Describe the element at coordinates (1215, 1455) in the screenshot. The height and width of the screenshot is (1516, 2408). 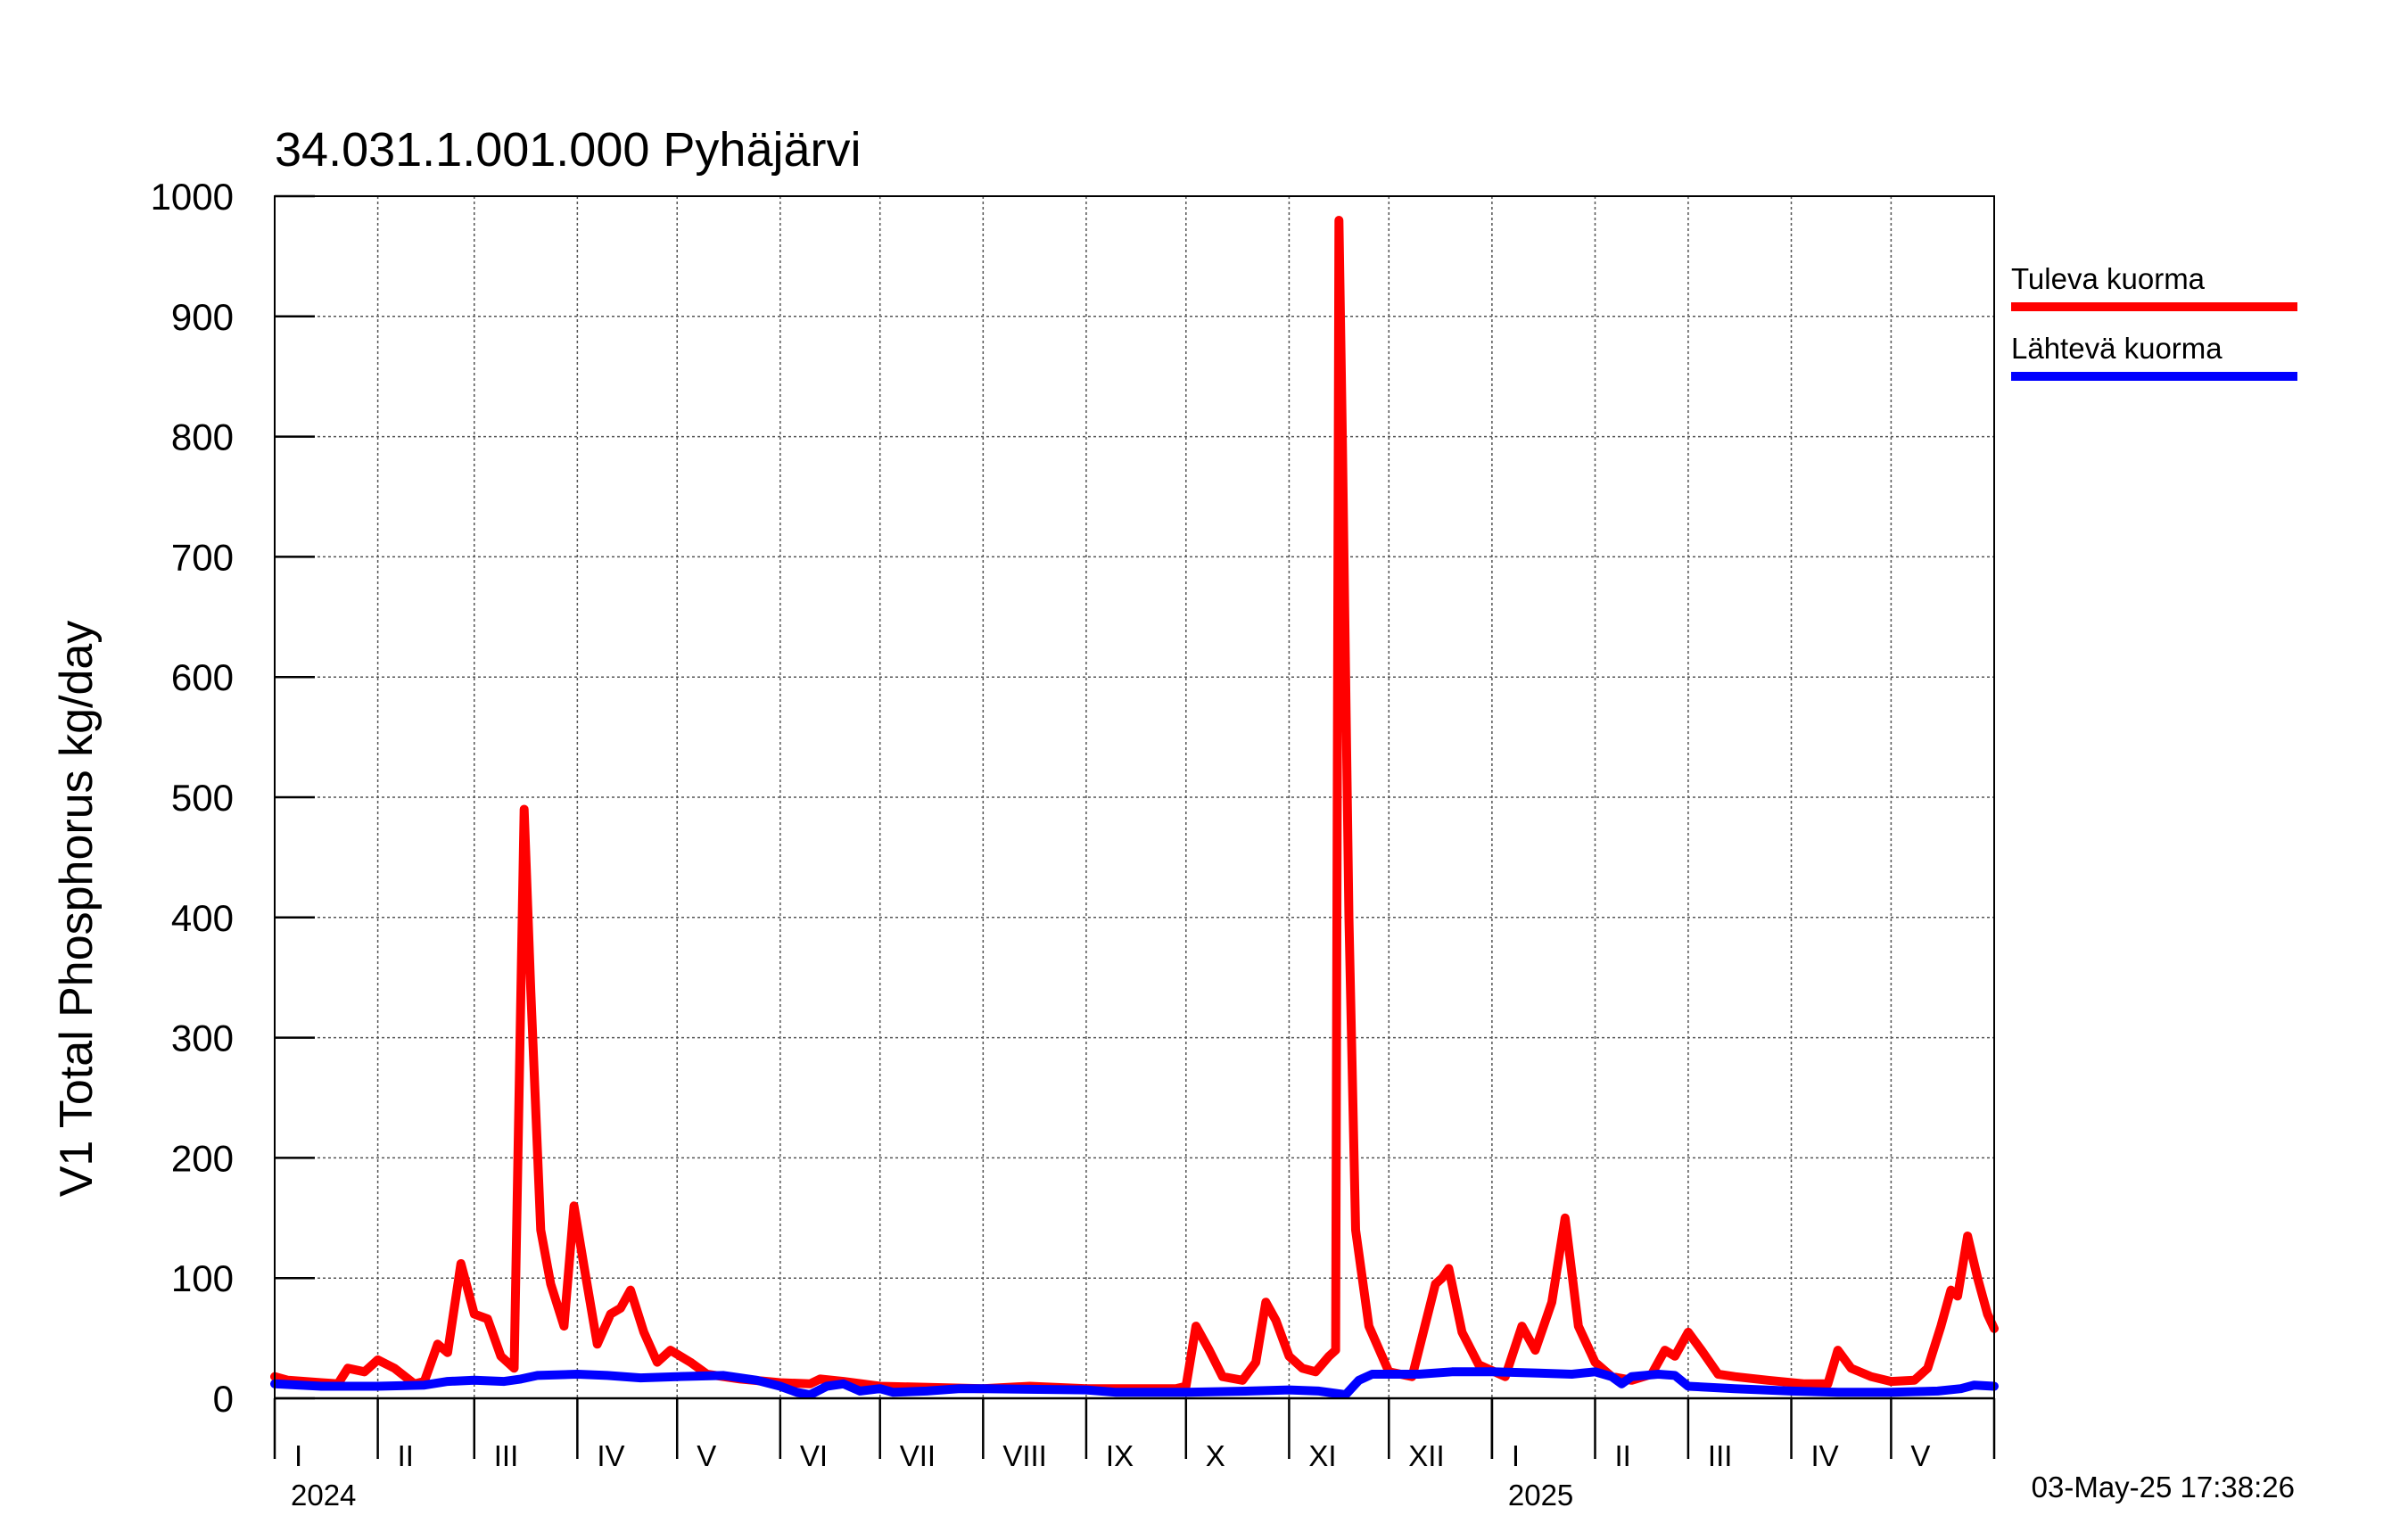
I see `month-label: X` at that location.